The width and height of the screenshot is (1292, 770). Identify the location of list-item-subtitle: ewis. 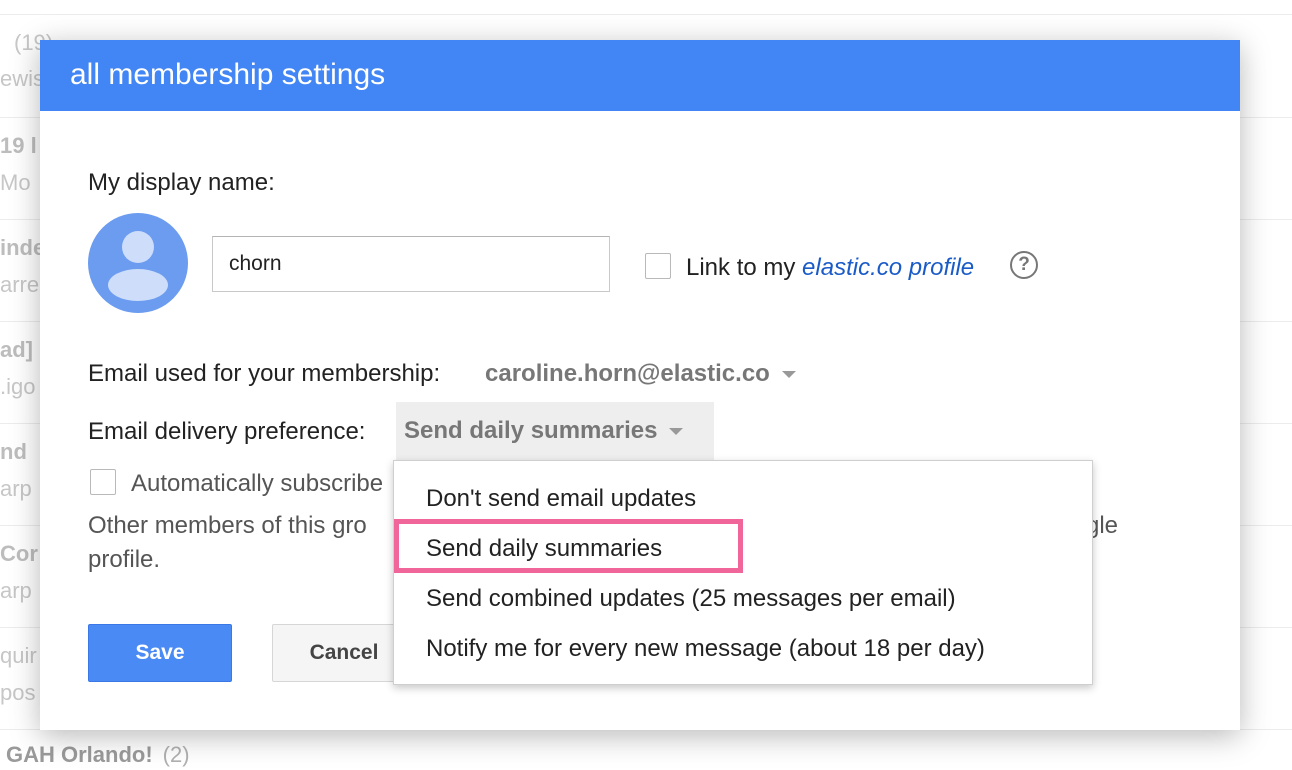
(22, 78).